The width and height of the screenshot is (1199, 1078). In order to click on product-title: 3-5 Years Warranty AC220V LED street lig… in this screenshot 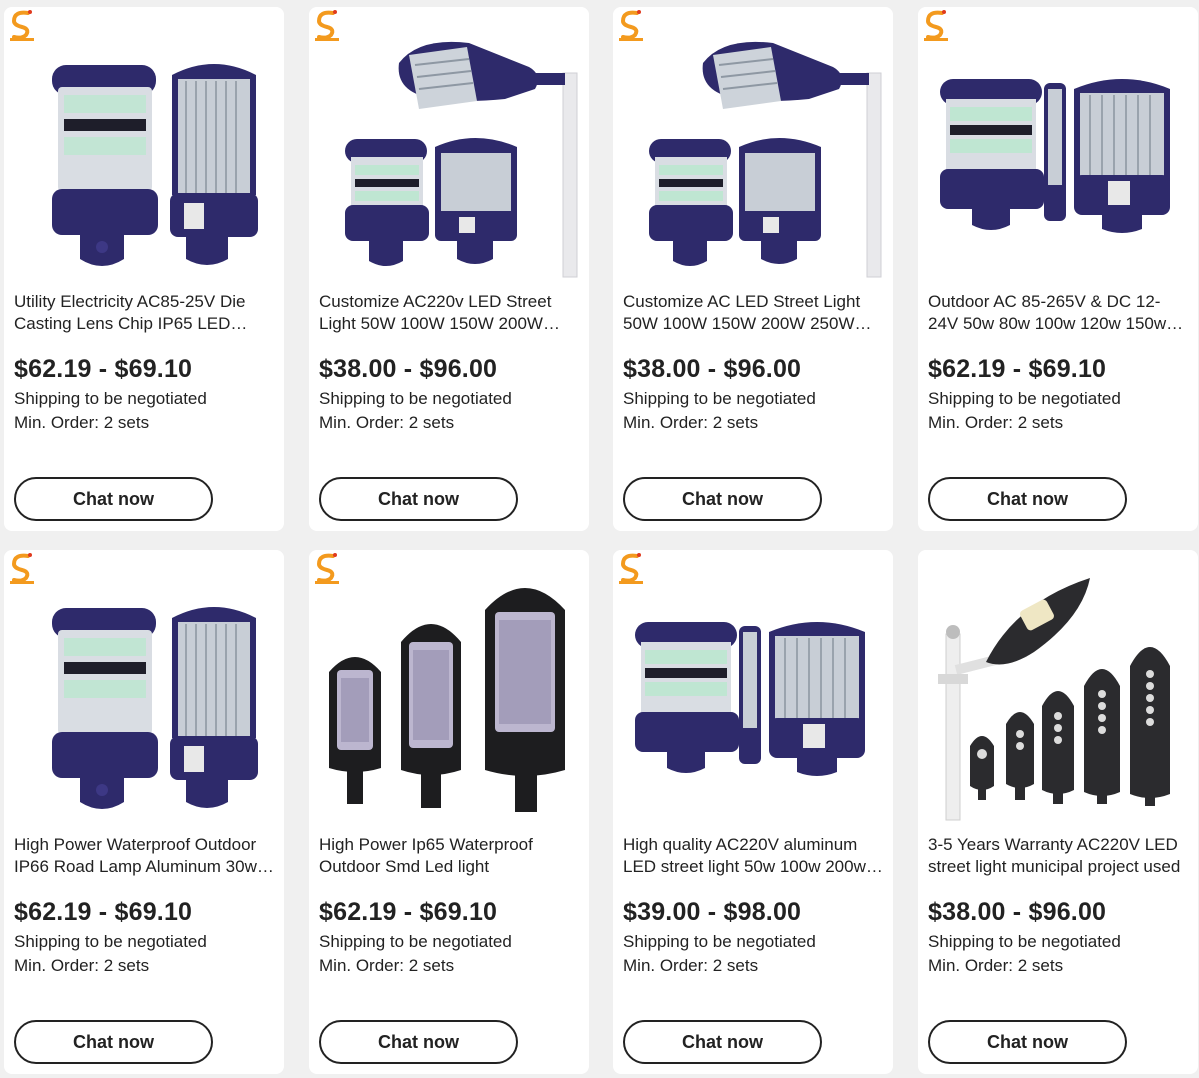, I will do `click(1059, 856)`.